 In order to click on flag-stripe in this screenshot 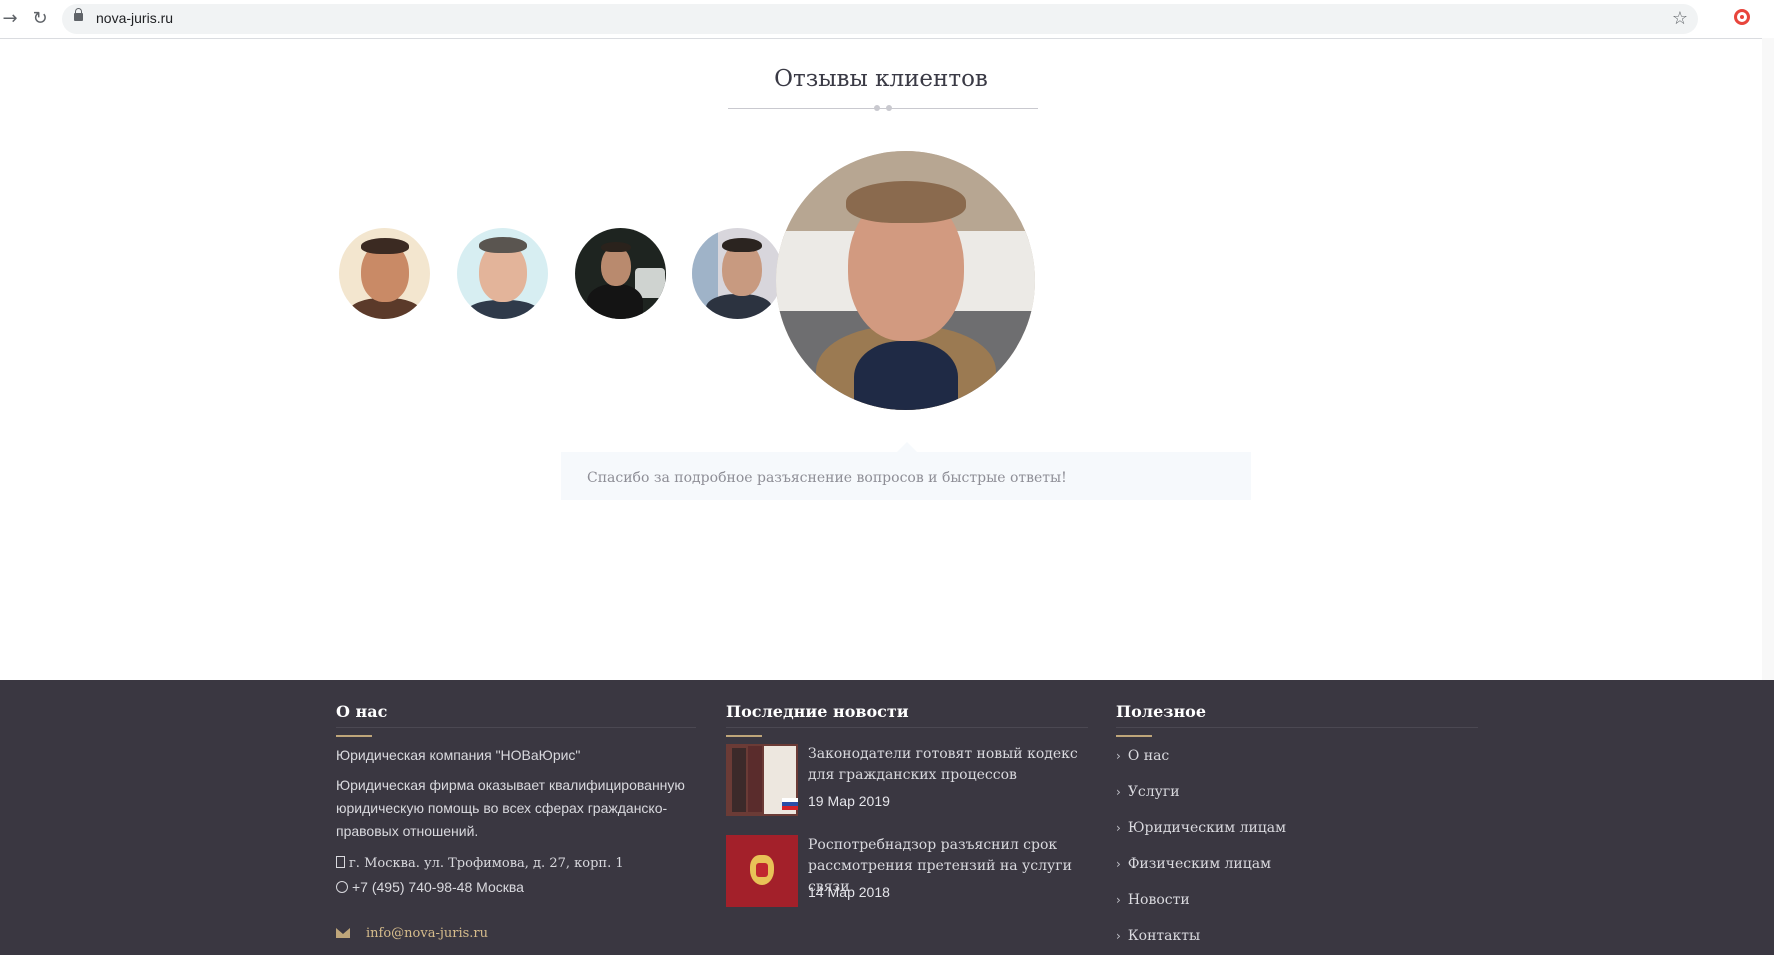, I will do `click(790, 808)`.